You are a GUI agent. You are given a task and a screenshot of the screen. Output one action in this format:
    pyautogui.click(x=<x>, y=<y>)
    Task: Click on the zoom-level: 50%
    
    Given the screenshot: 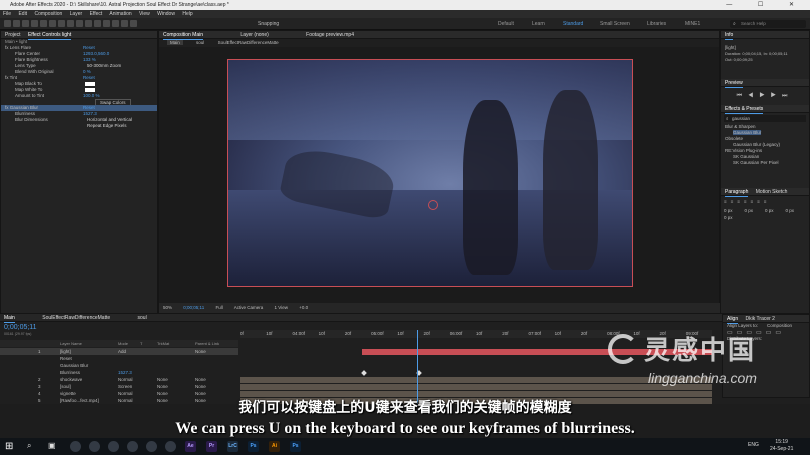 What is the action you would take?
    pyautogui.click(x=167, y=307)
    